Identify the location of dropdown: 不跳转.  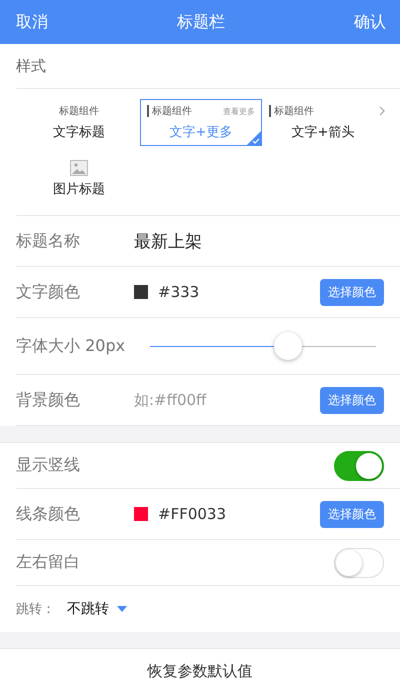
(97, 609).